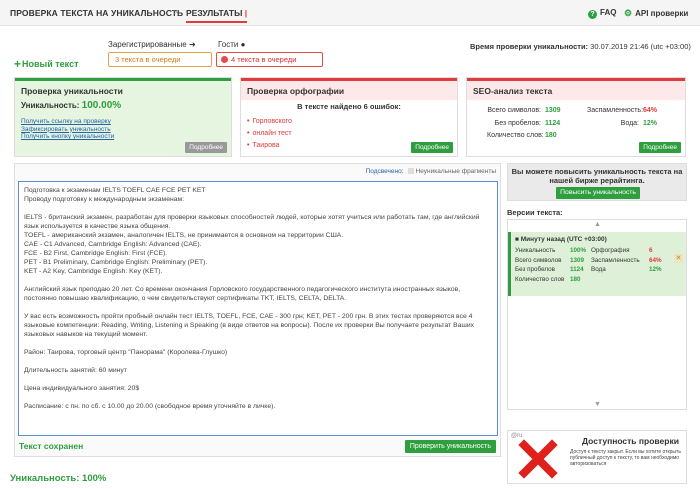 This screenshot has width=700, height=489. I want to click on new-text-label: Новый текст, so click(50, 64).